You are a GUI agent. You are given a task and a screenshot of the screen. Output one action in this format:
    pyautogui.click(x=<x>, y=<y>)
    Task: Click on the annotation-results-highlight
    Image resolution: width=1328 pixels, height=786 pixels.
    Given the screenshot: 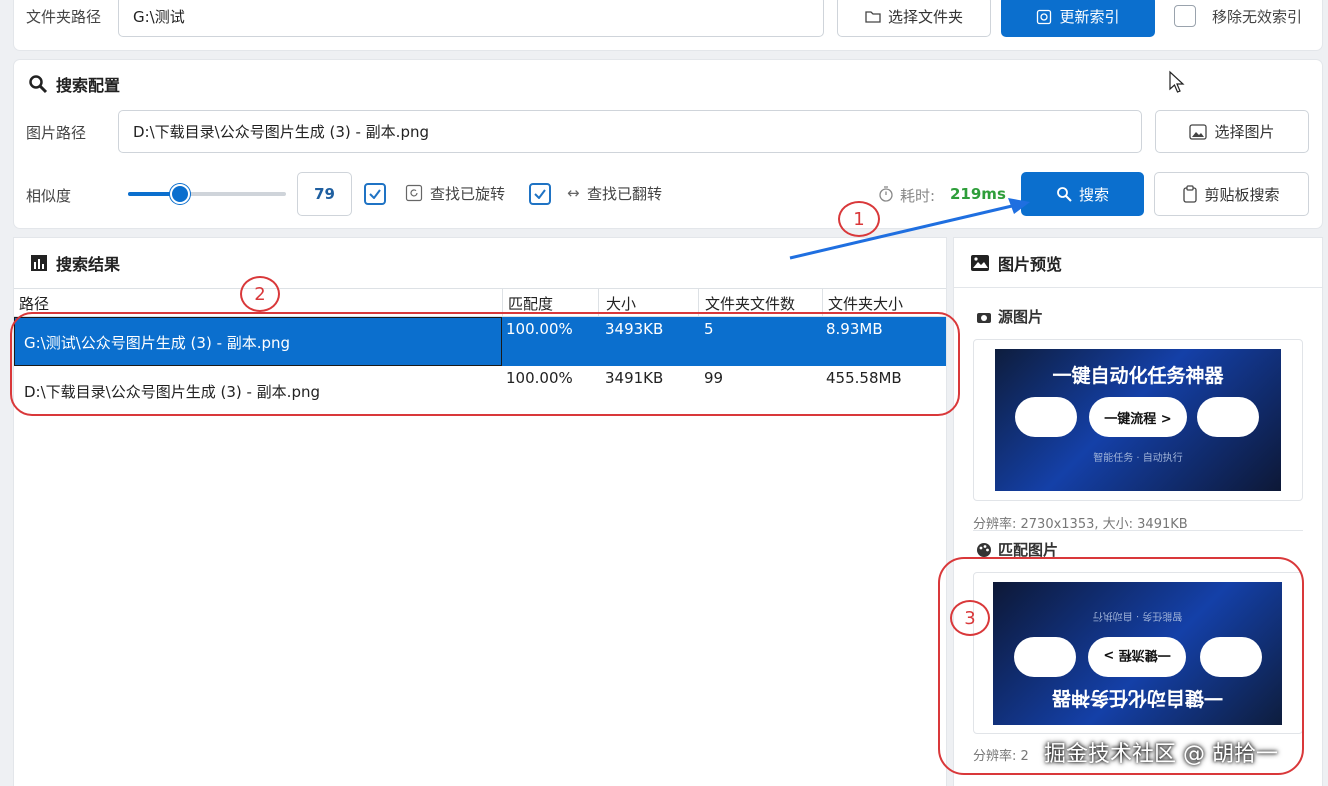 What is the action you would take?
    pyautogui.click(x=485, y=364)
    